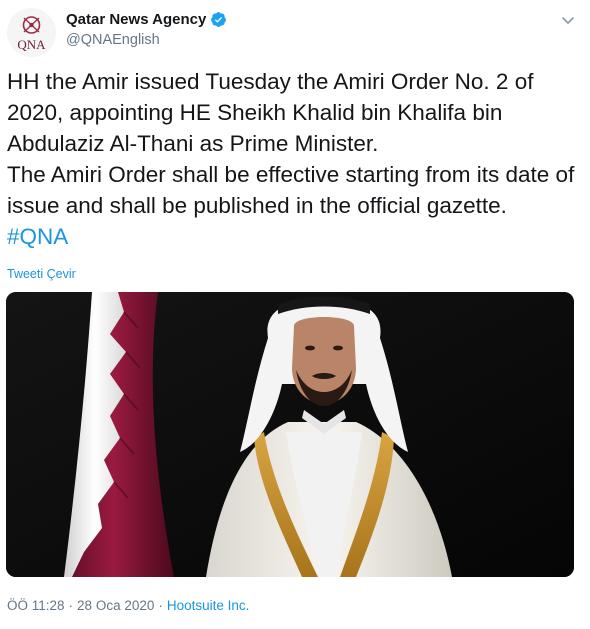 The image size is (590, 629). What do you see at coordinates (218, 19) in the screenshot?
I see `verified-badge-icon` at bounding box center [218, 19].